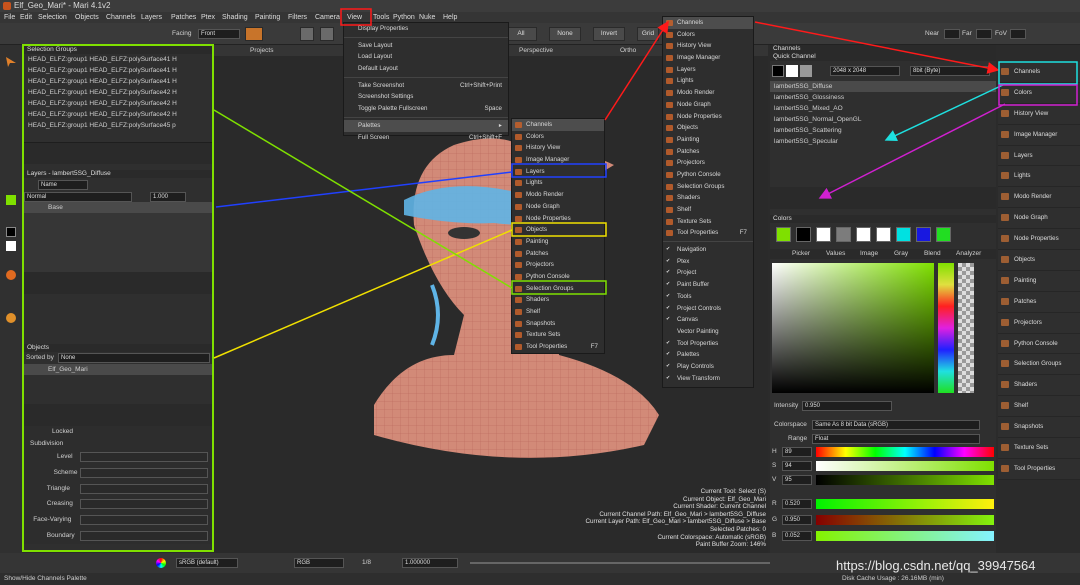 The height and width of the screenshot is (585, 1080). I want to click on color-g-field: 0.950, so click(797, 520).